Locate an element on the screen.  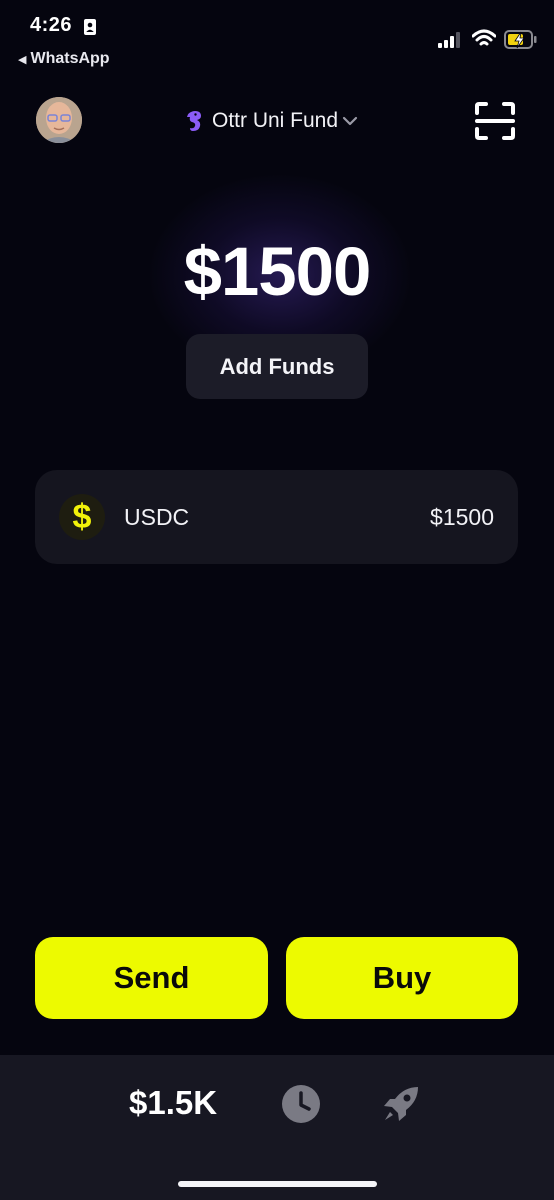
wallet-balance: $1500 is located at coordinates (277, 271).